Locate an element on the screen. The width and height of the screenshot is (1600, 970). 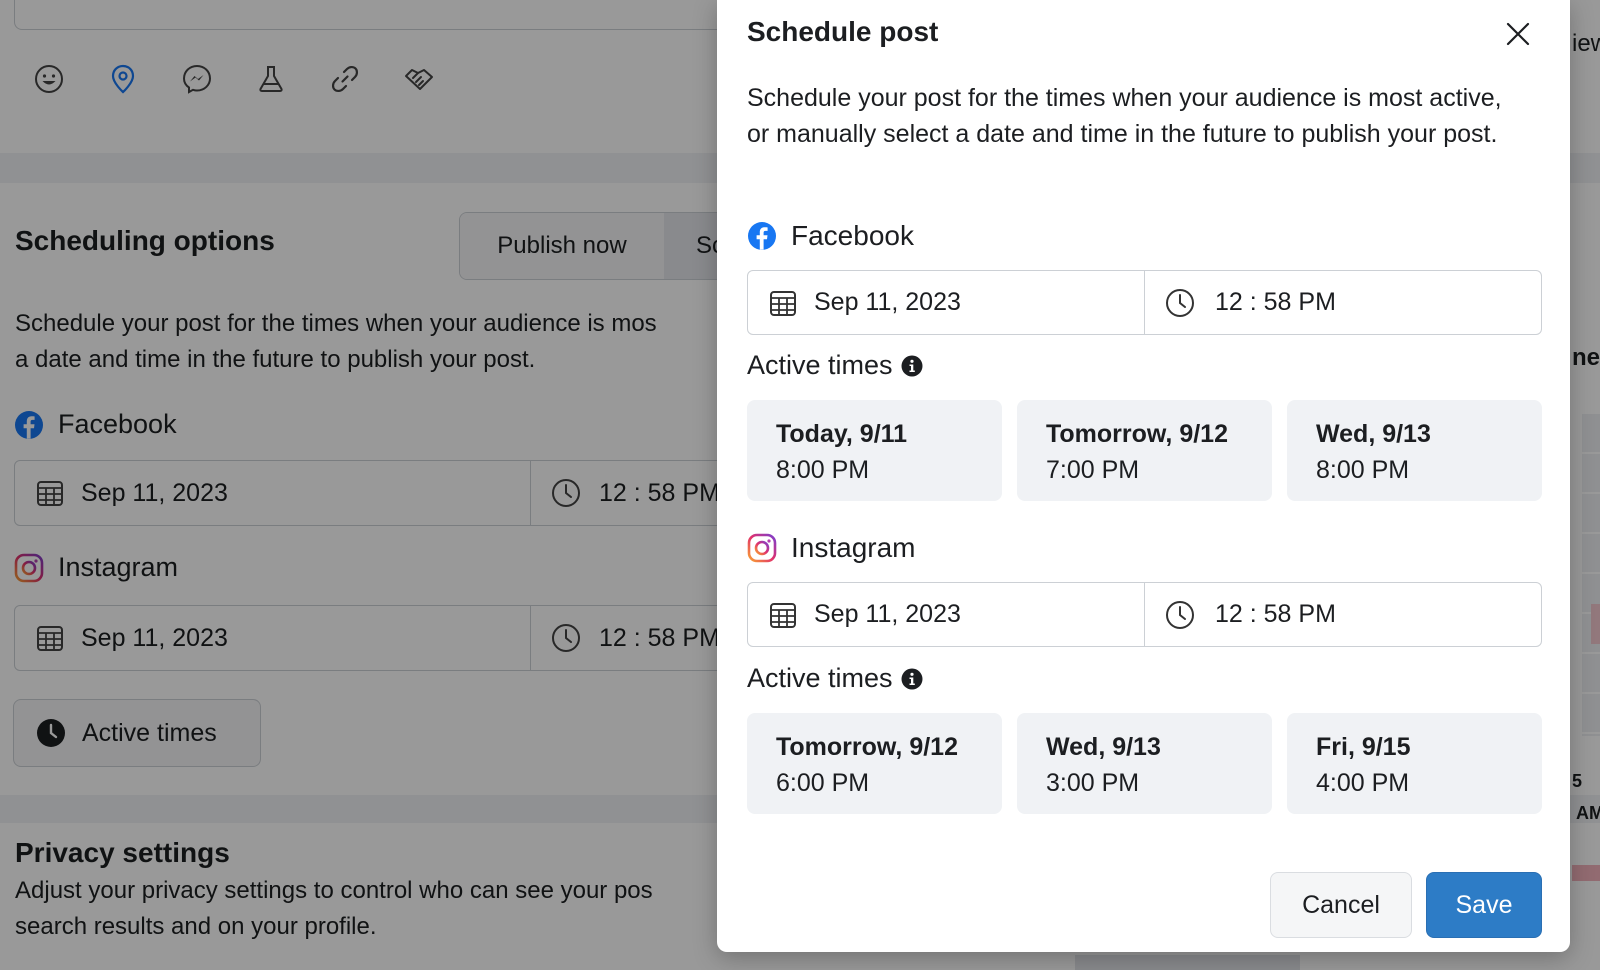
facebook-section-label: Facebook is located at coordinates (830, 236).